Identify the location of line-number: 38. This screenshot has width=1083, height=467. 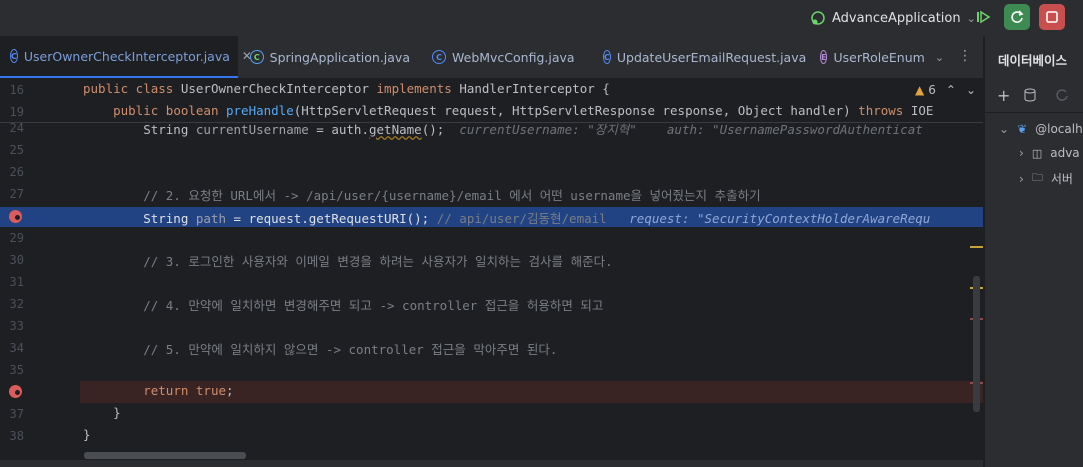
(16, 436).